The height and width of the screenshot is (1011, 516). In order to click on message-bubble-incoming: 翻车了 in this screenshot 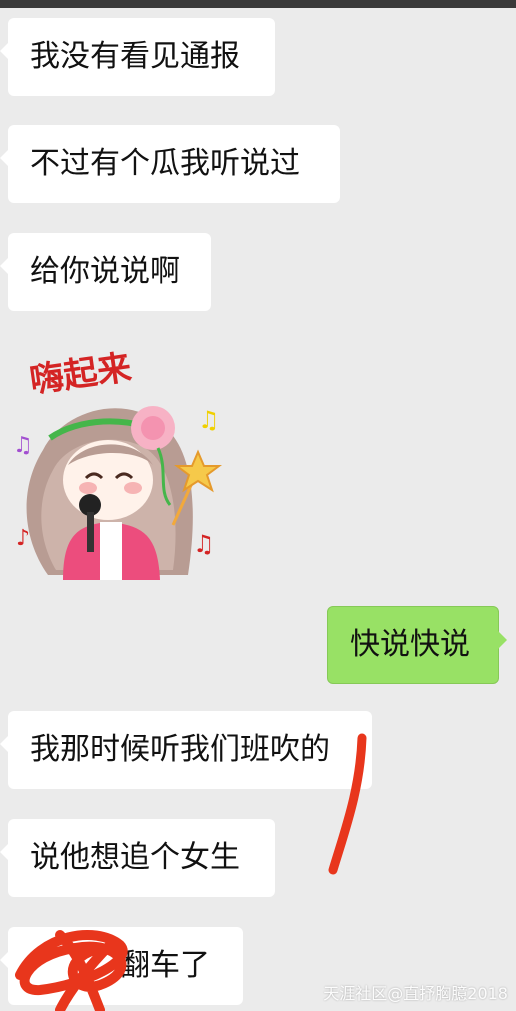, I will do `click(121, 966)`.